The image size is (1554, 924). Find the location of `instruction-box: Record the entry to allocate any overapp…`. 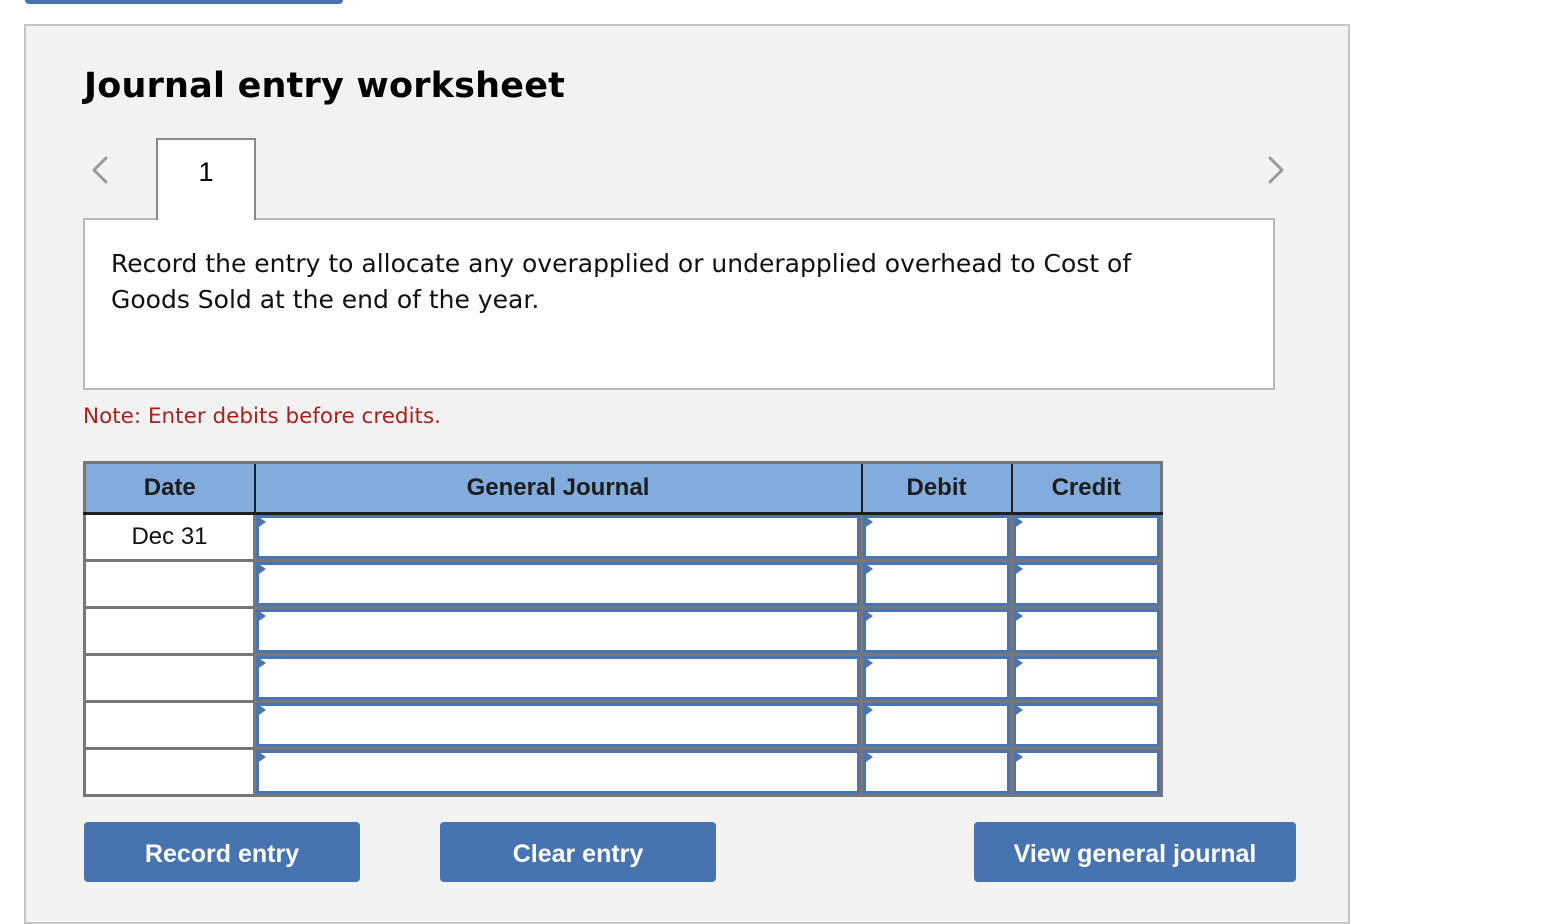

instruction-box: Record the entry to allocate any overapp… is located at coordinates (679, 304).